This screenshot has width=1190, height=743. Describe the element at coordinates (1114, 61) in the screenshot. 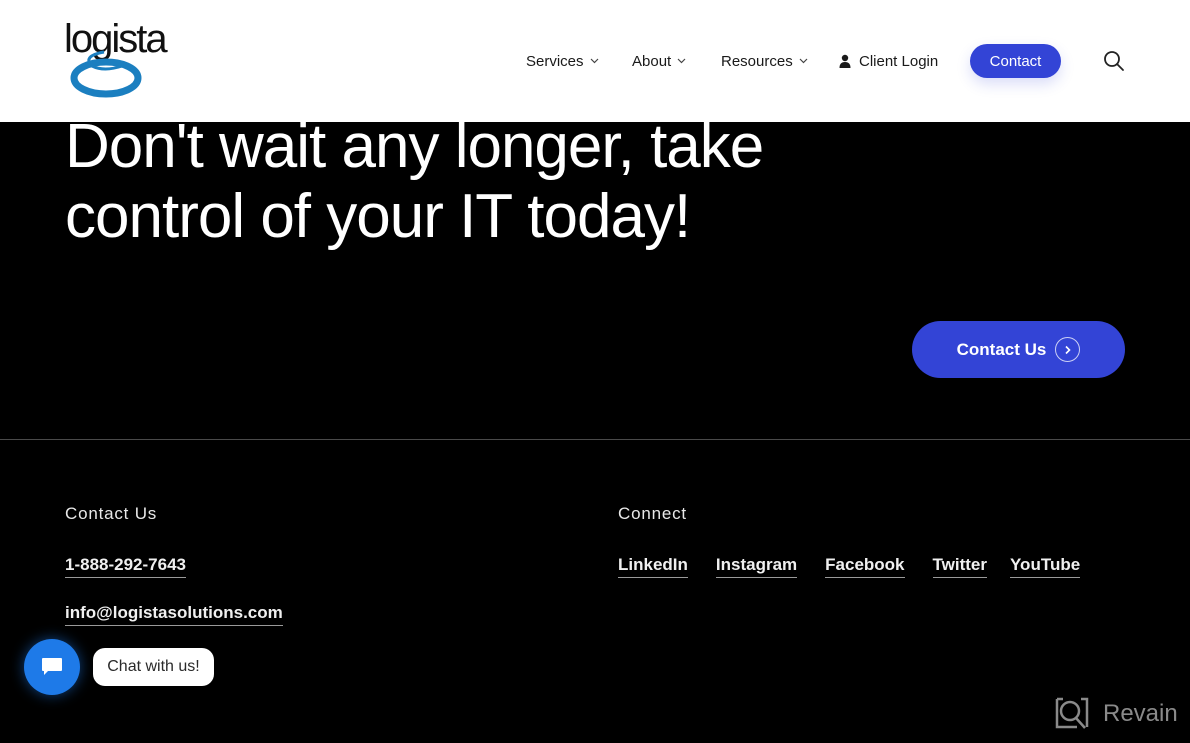

I see `search-icon` at that location.